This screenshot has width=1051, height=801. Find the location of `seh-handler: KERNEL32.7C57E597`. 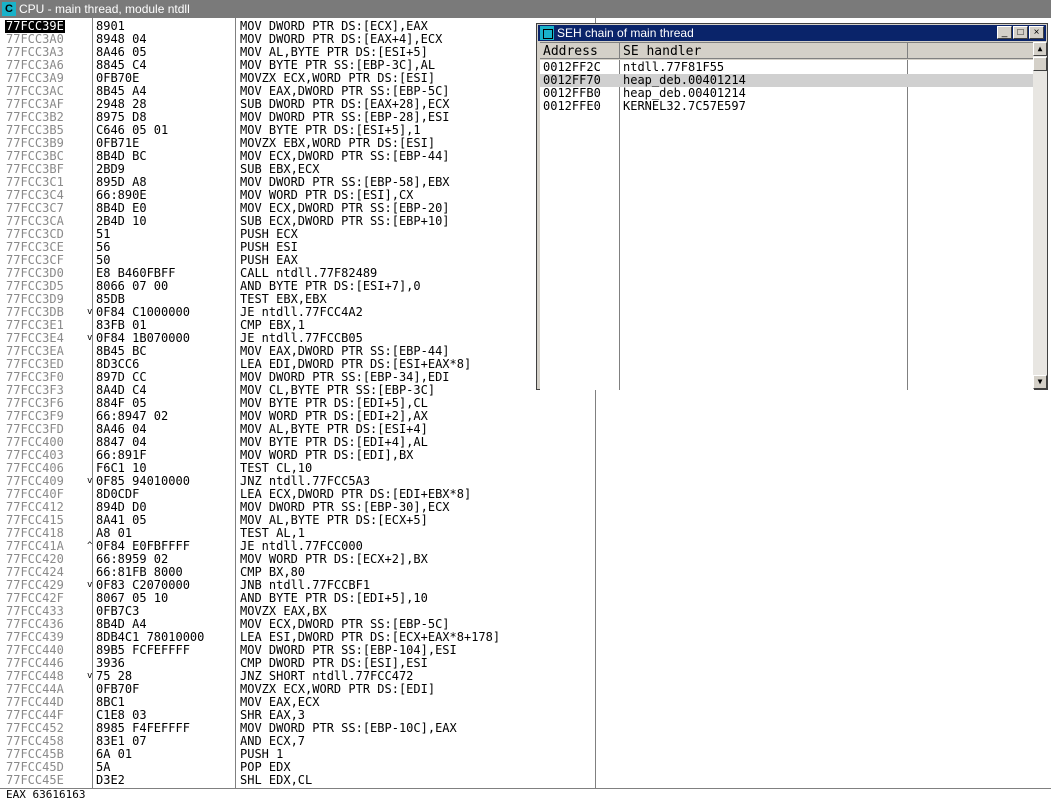

seh-handler: KERNEL32.7C57E597 is located at coordinates (684, 106).